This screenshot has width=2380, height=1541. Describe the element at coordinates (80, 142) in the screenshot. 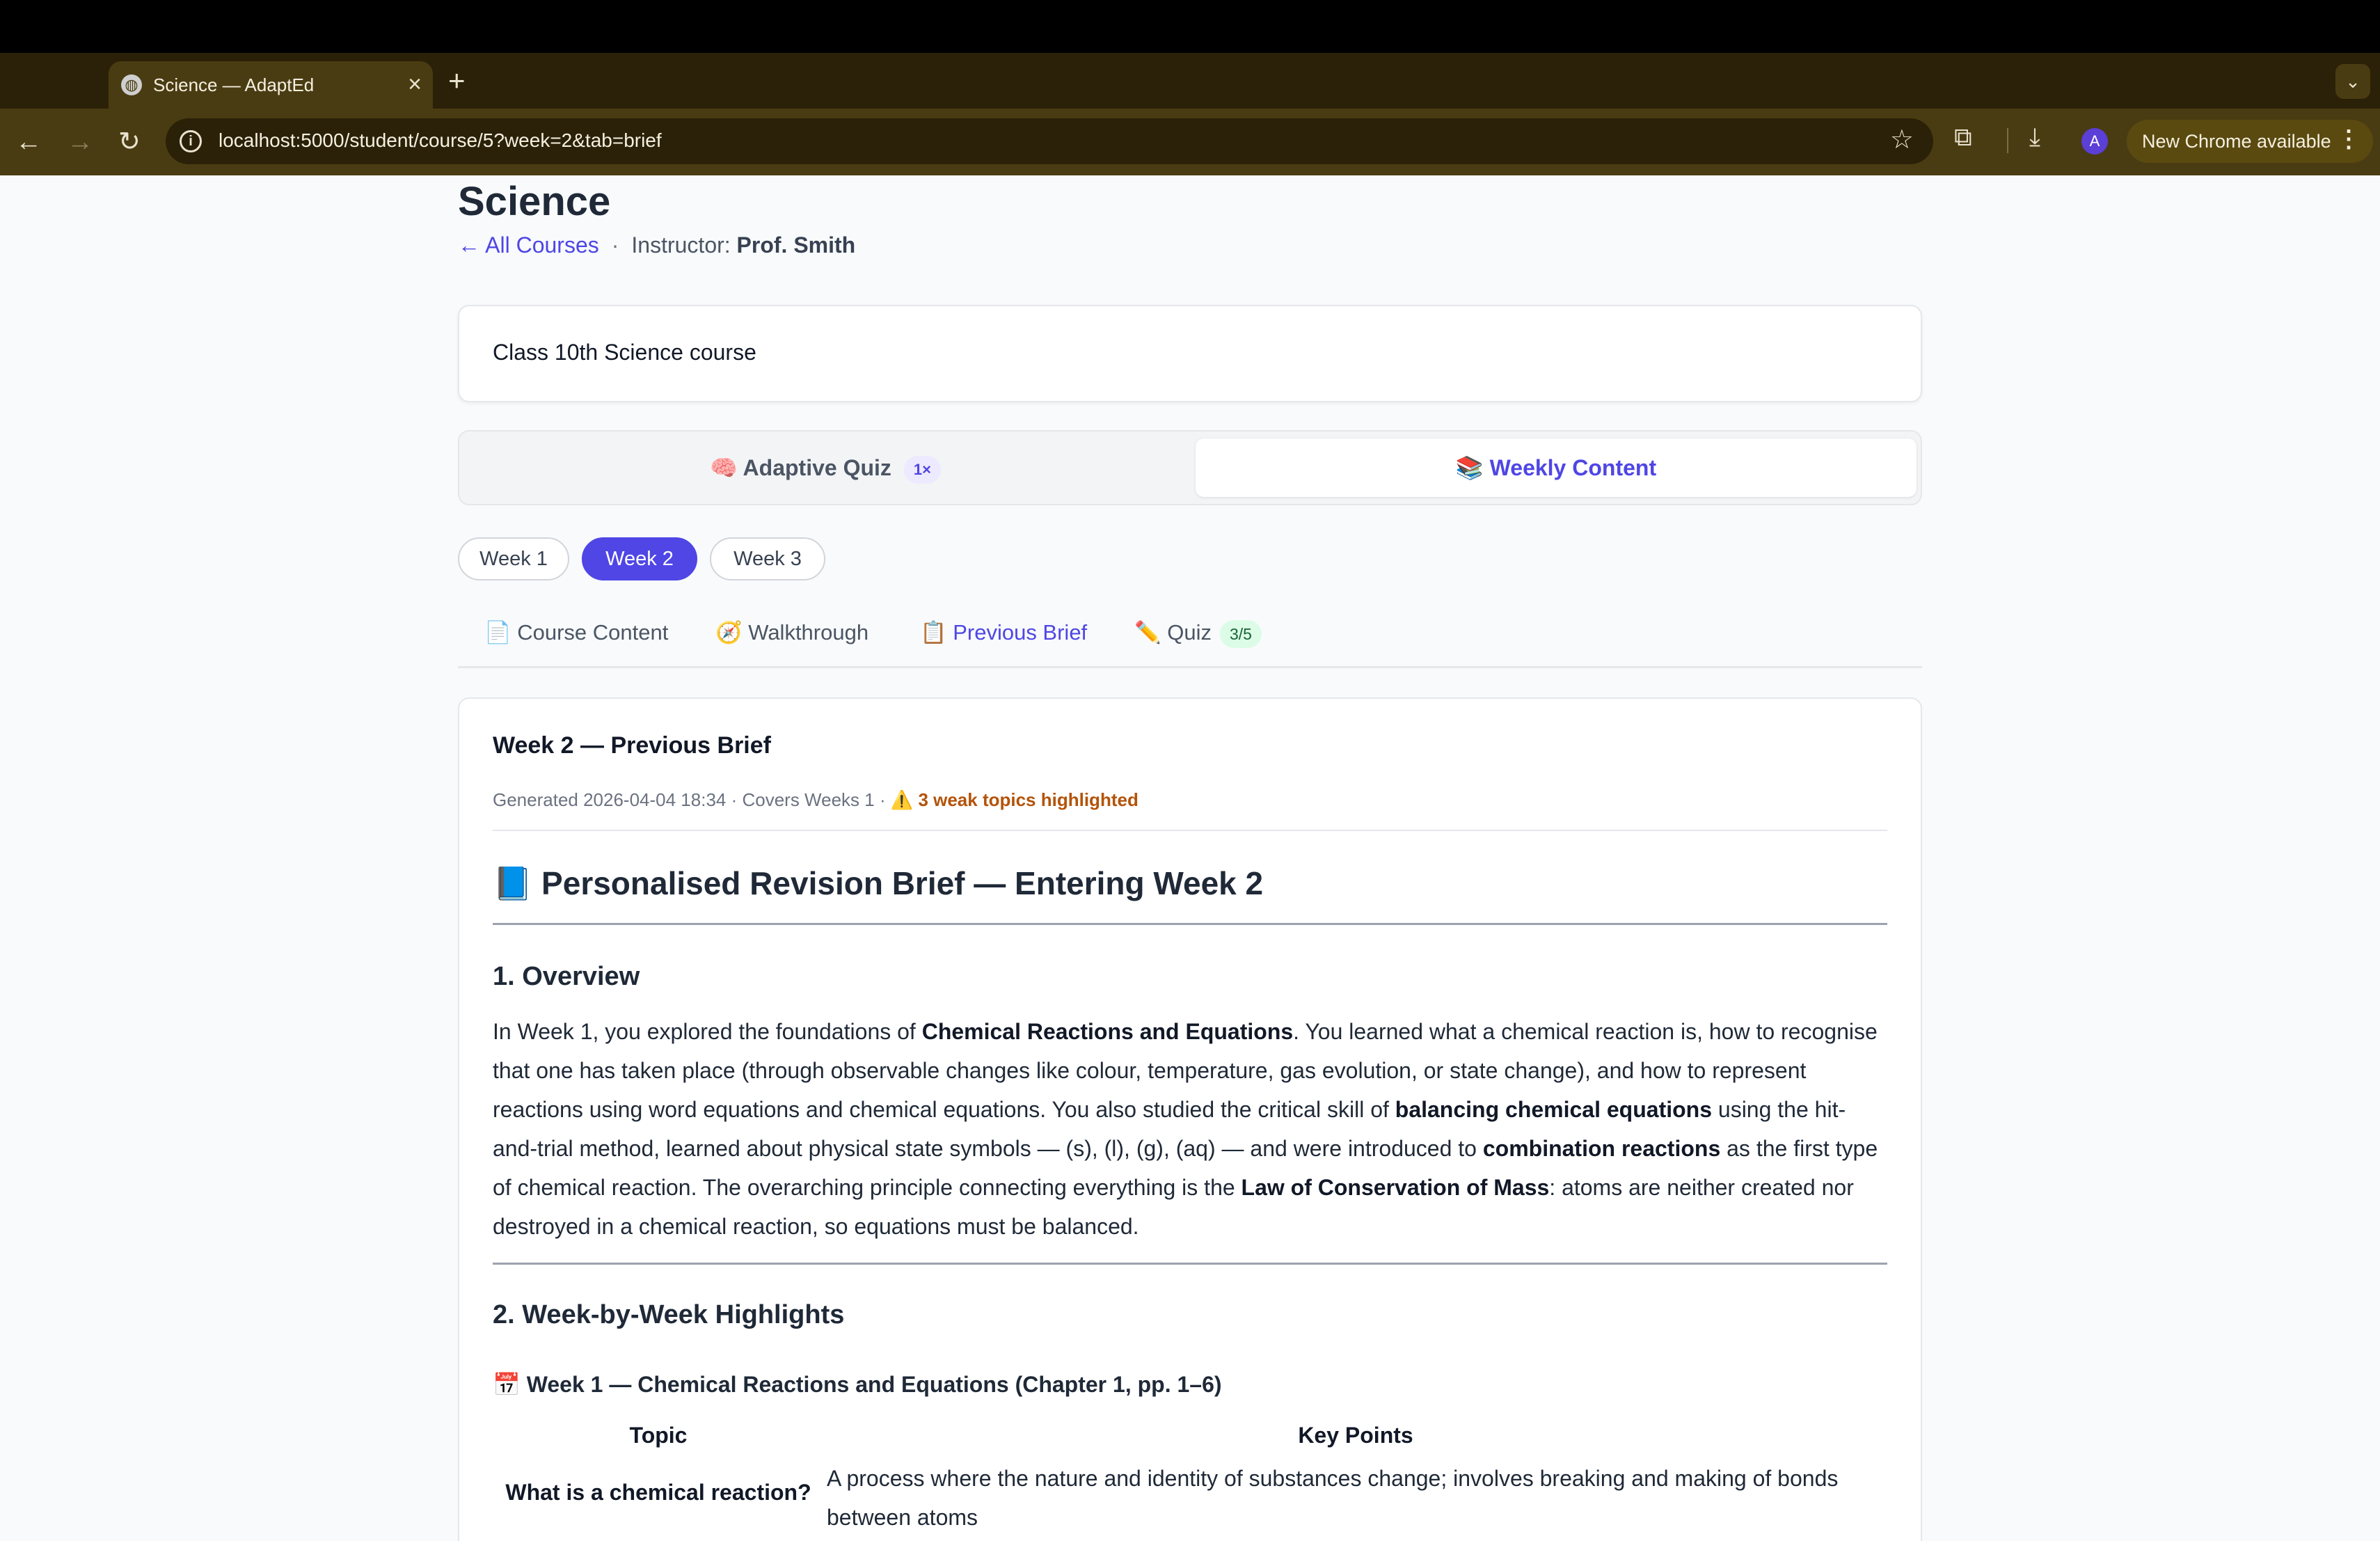

I see `forward-button: →` at that location.